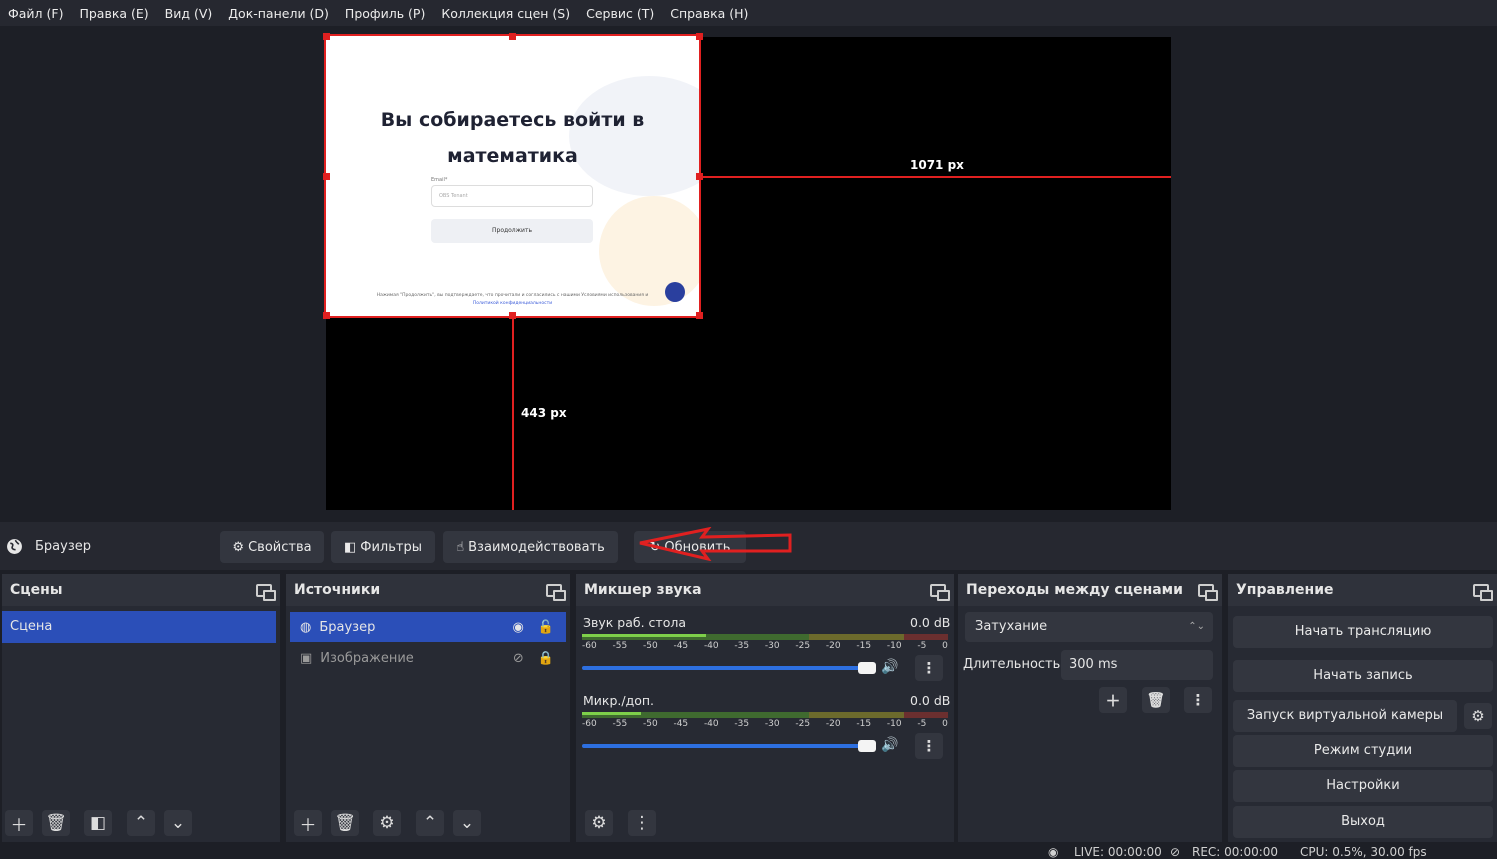  I want to click on add-scene-button: ＋, so click(19, 823).